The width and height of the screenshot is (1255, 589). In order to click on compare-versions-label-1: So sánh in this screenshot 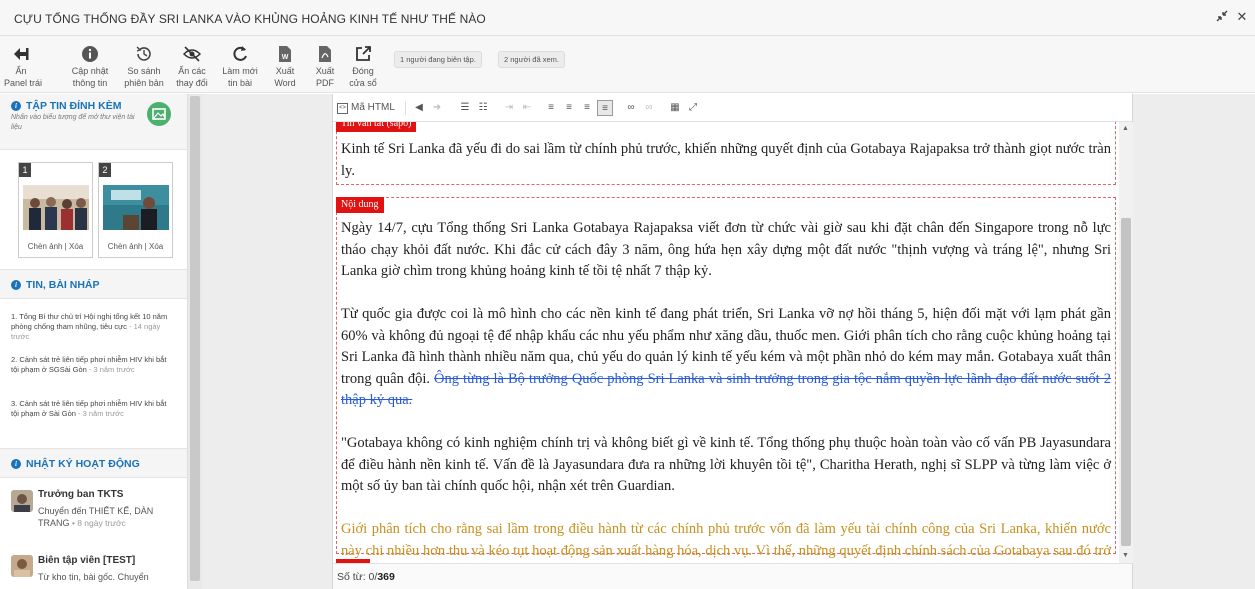, I will do `click(144, 71)`.